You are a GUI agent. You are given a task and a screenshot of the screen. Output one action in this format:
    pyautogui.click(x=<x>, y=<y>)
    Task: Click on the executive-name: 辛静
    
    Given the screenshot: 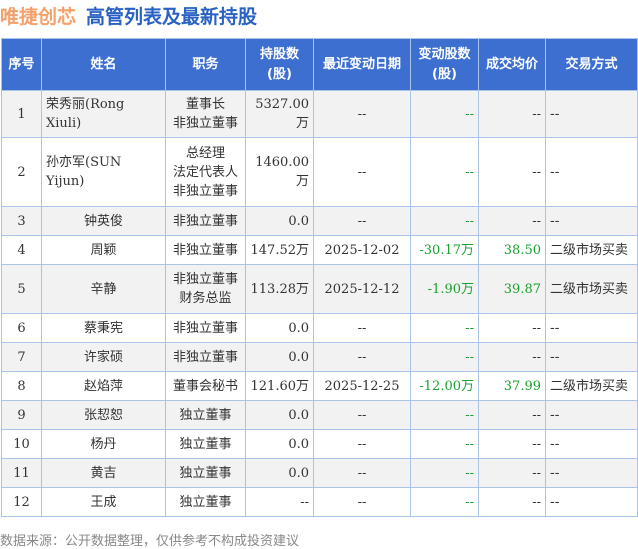 What is the action you would take?
    pyautogui.click(x=103, y=289)
    